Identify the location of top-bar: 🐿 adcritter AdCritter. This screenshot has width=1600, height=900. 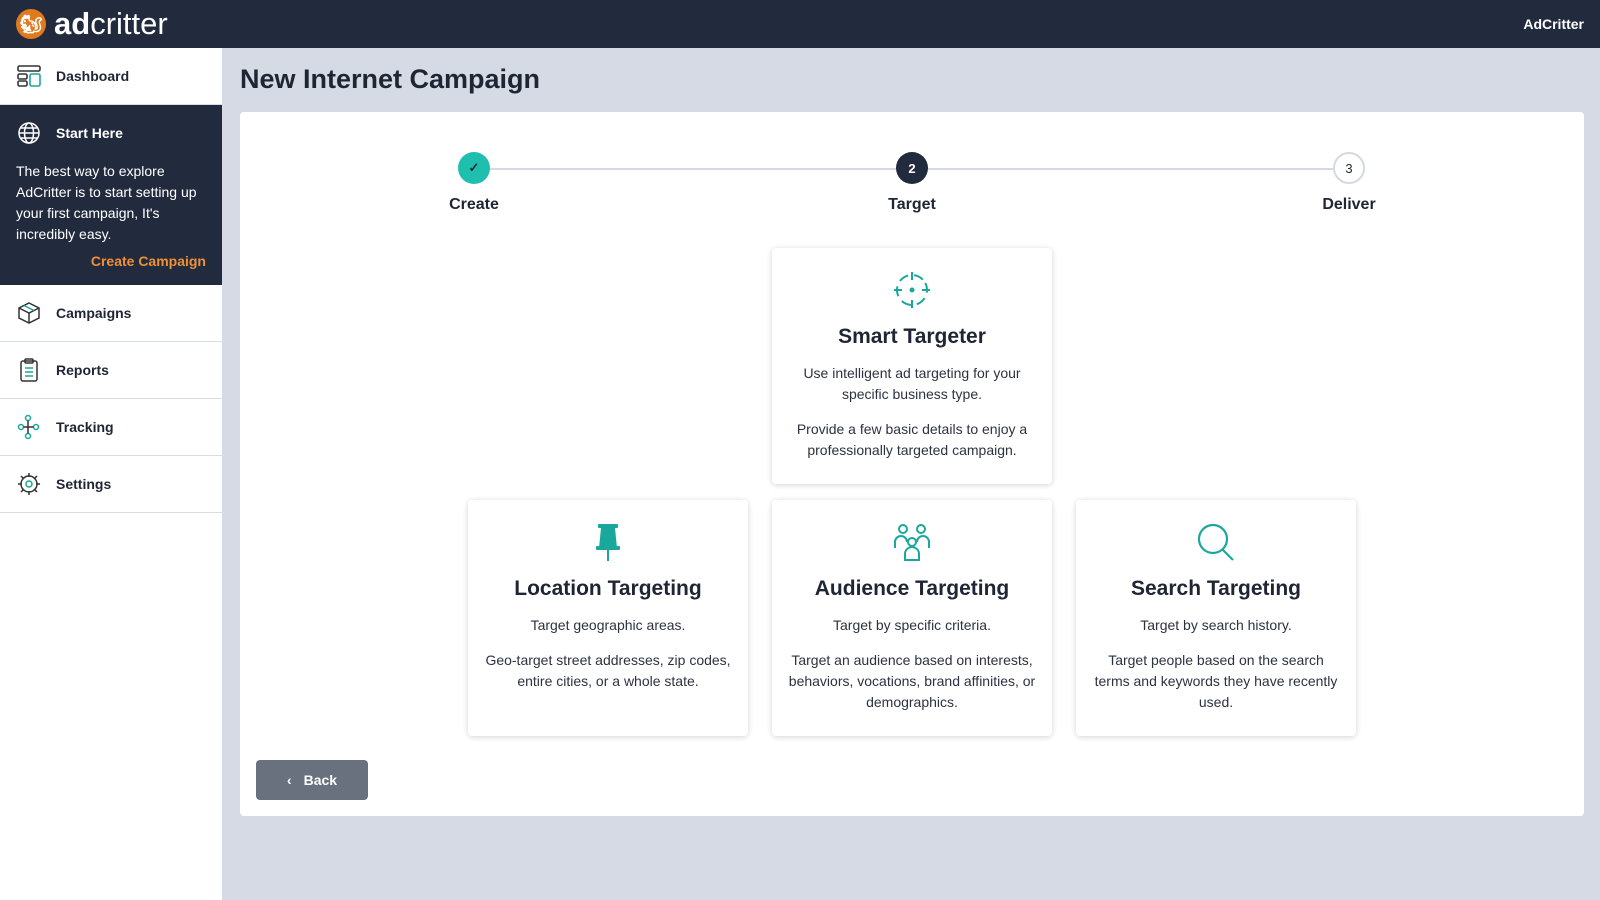
(800, 24).